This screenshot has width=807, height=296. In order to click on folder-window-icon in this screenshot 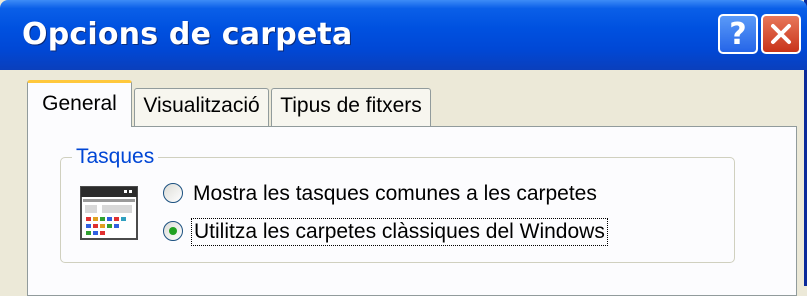, I will do `click(110, 214)`.